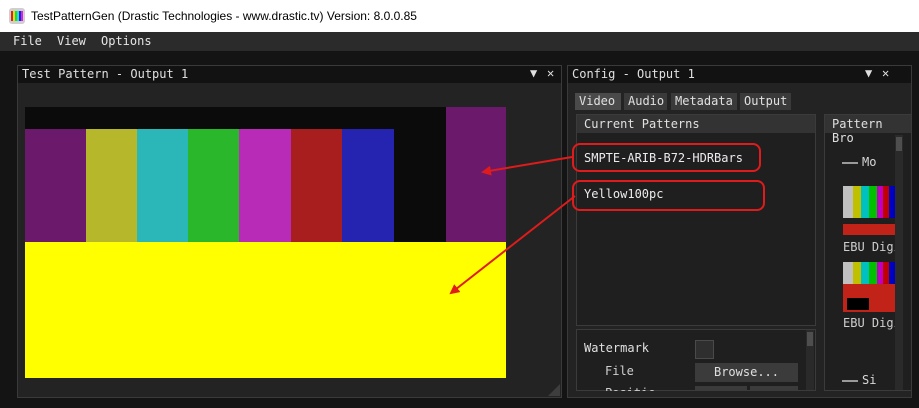 This screenshot has height=408, width=919. I want to click on config-panel-title: Config - Output 1, so click(633, 74).